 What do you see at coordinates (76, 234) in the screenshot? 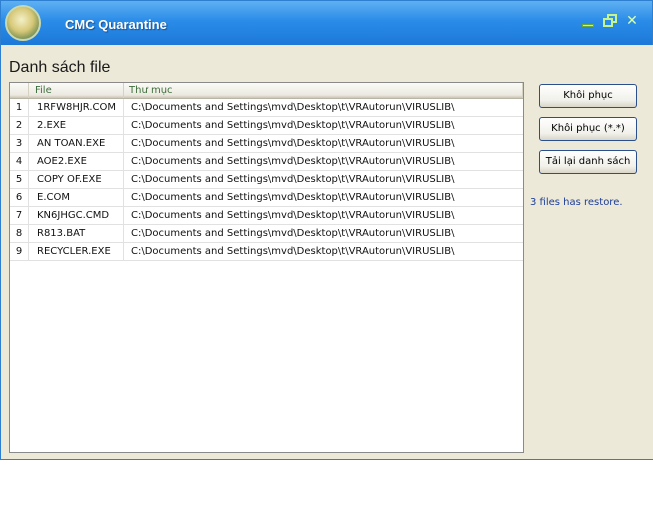
I see `row-file-name: R813.BAT` at bounding box center [76, 234].